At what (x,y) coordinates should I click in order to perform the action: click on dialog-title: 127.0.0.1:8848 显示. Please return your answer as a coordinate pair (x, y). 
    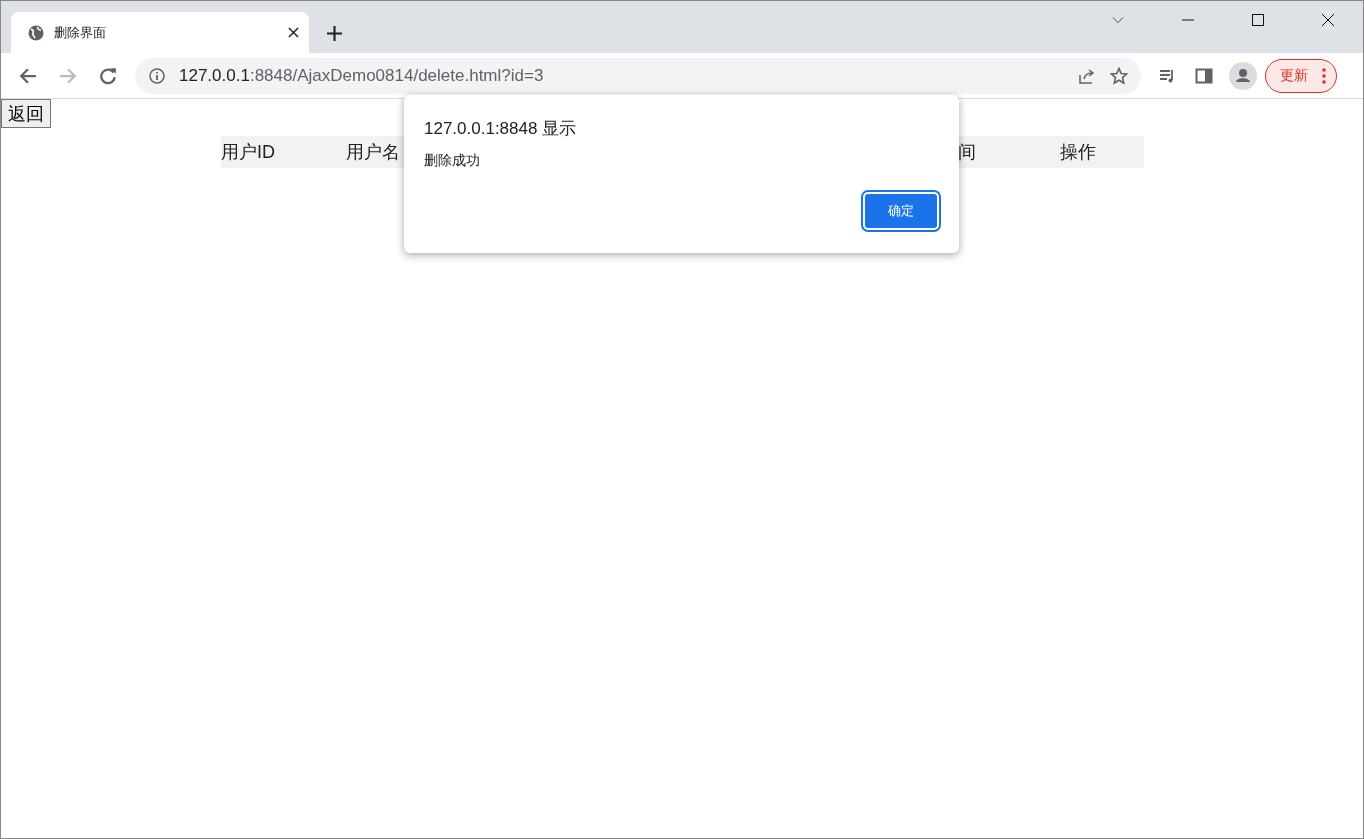
    Looking at the image, I should click on (501, 129).